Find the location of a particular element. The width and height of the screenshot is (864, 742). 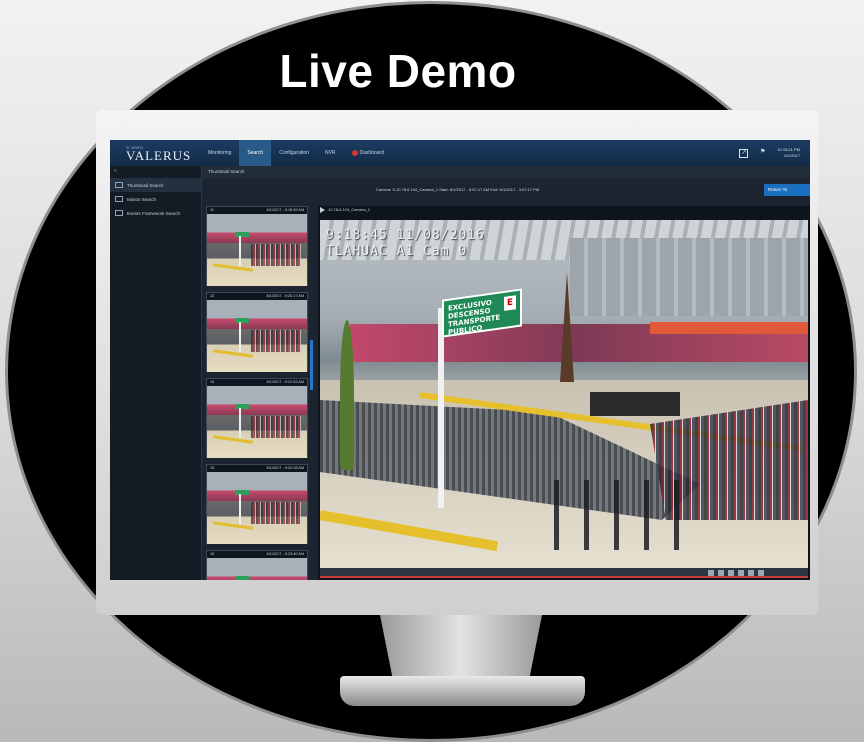

motion-icon is located at coordinates (119, 199).